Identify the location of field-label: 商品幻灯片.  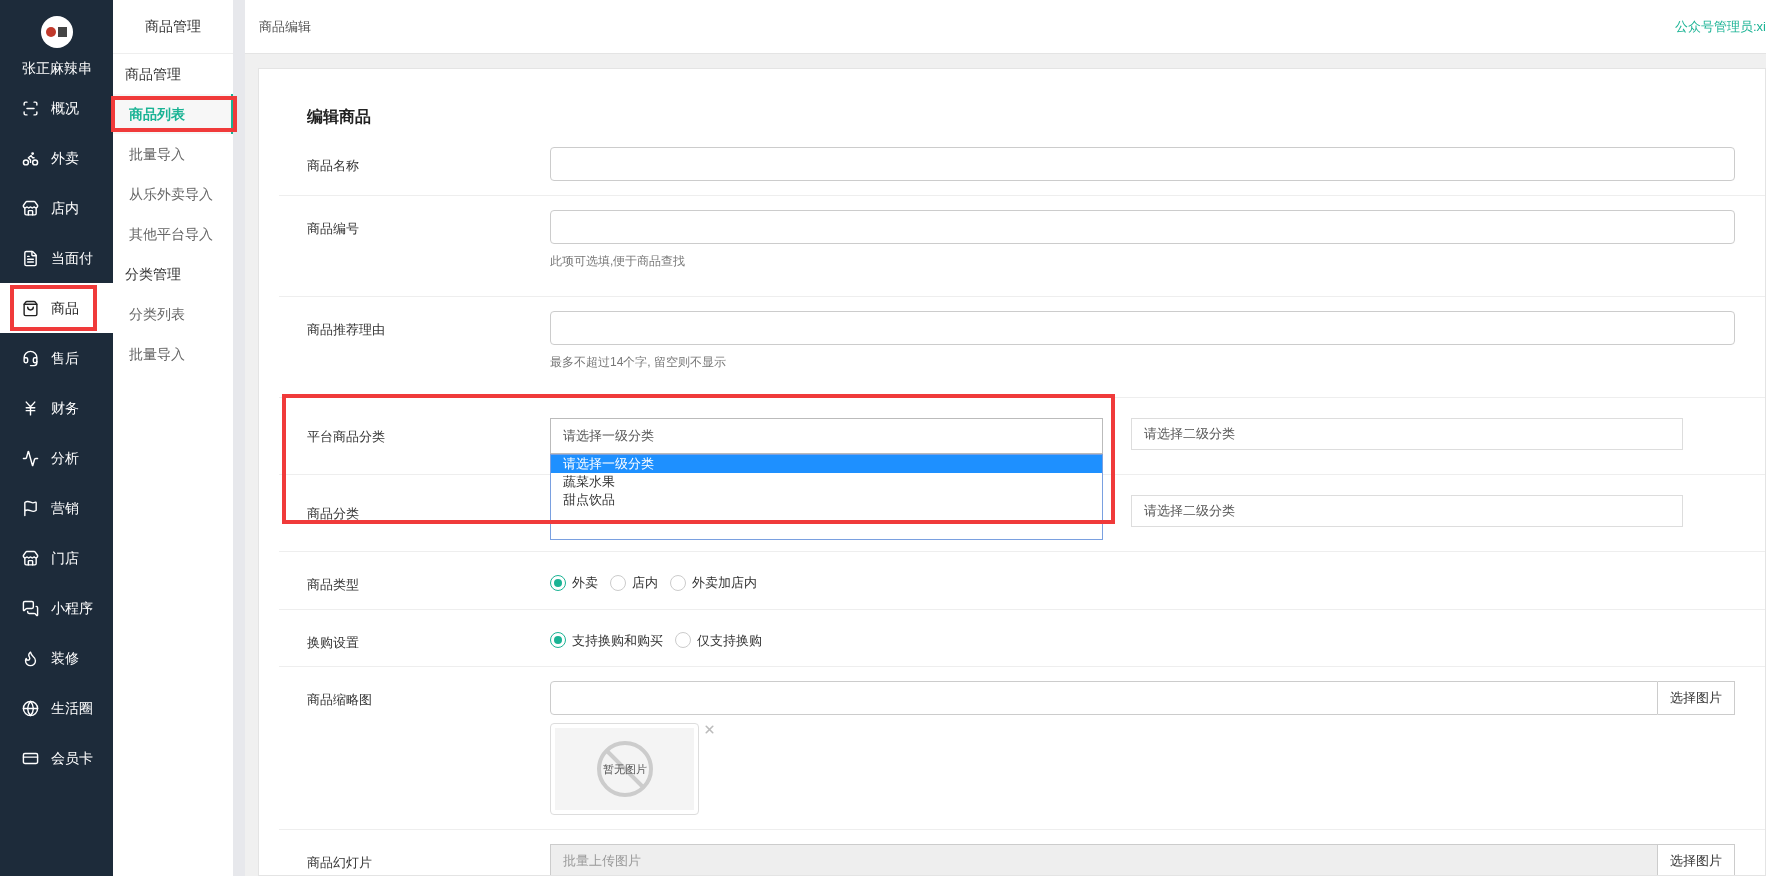
(339, 863).